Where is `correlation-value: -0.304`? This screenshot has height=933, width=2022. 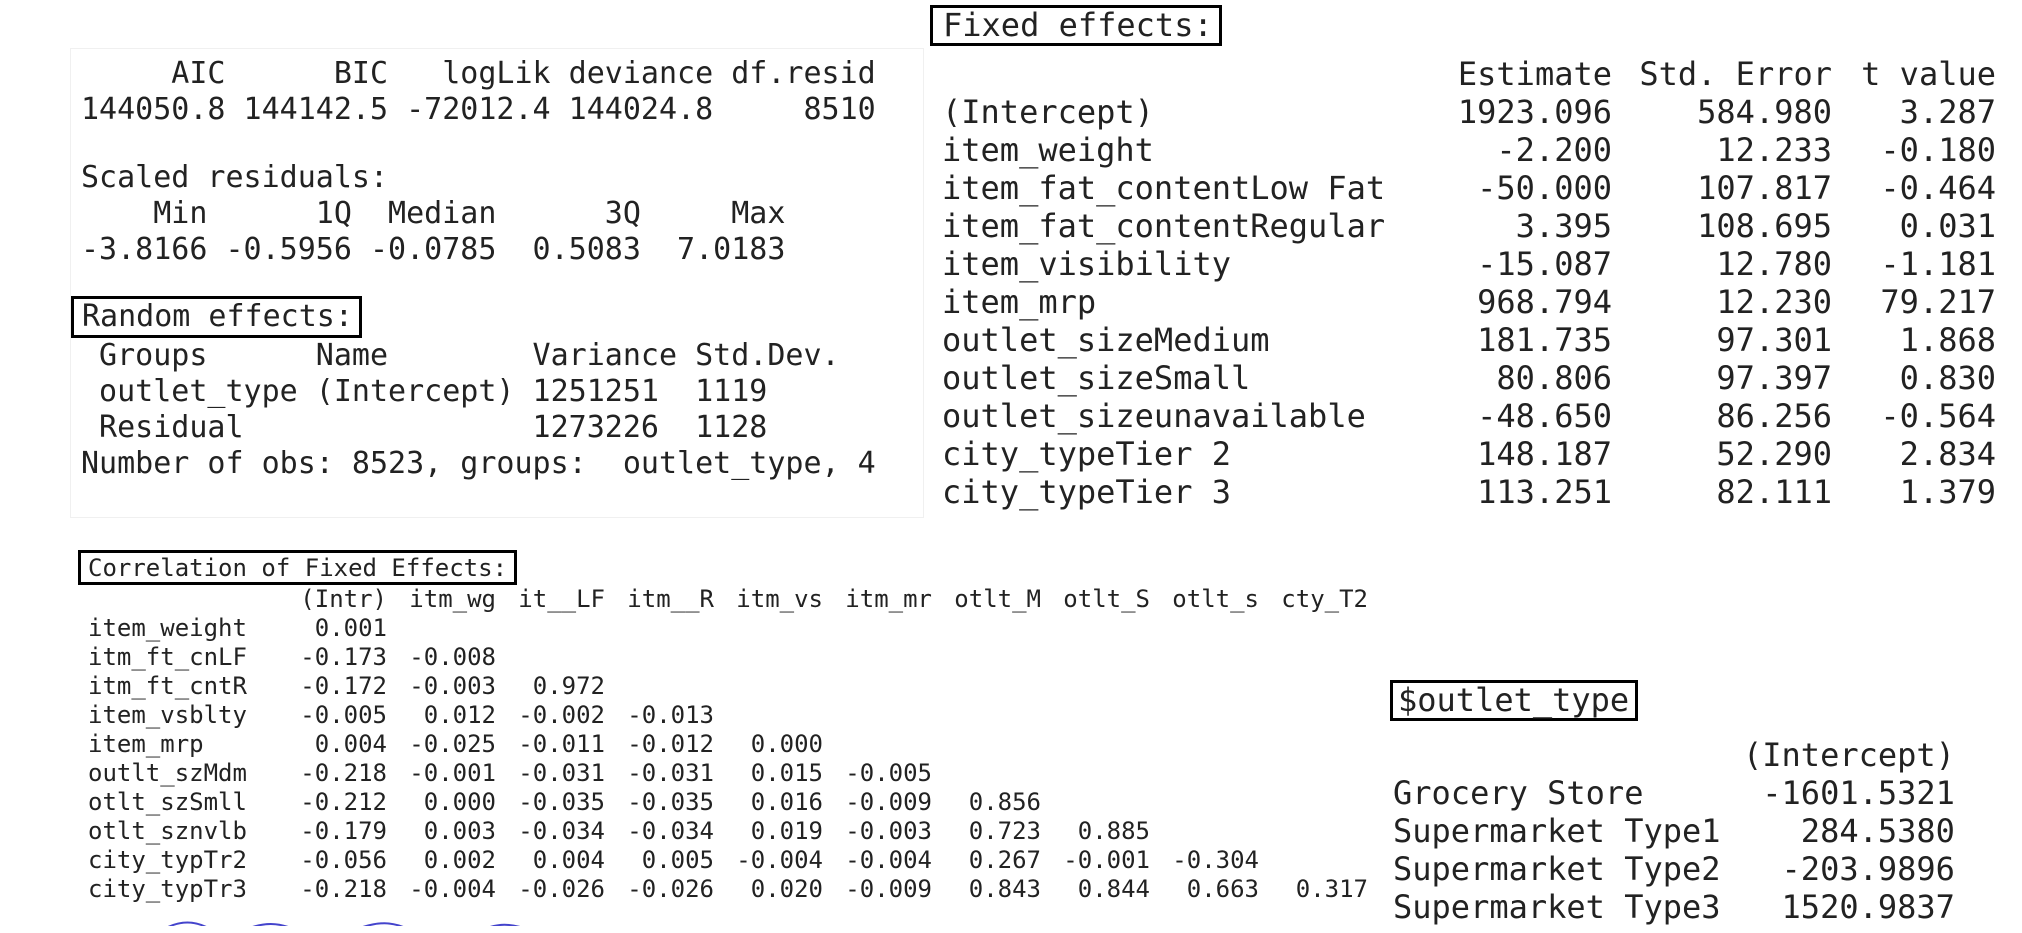 correlation-value: -0.304 is located at coordinates (1215, 859).